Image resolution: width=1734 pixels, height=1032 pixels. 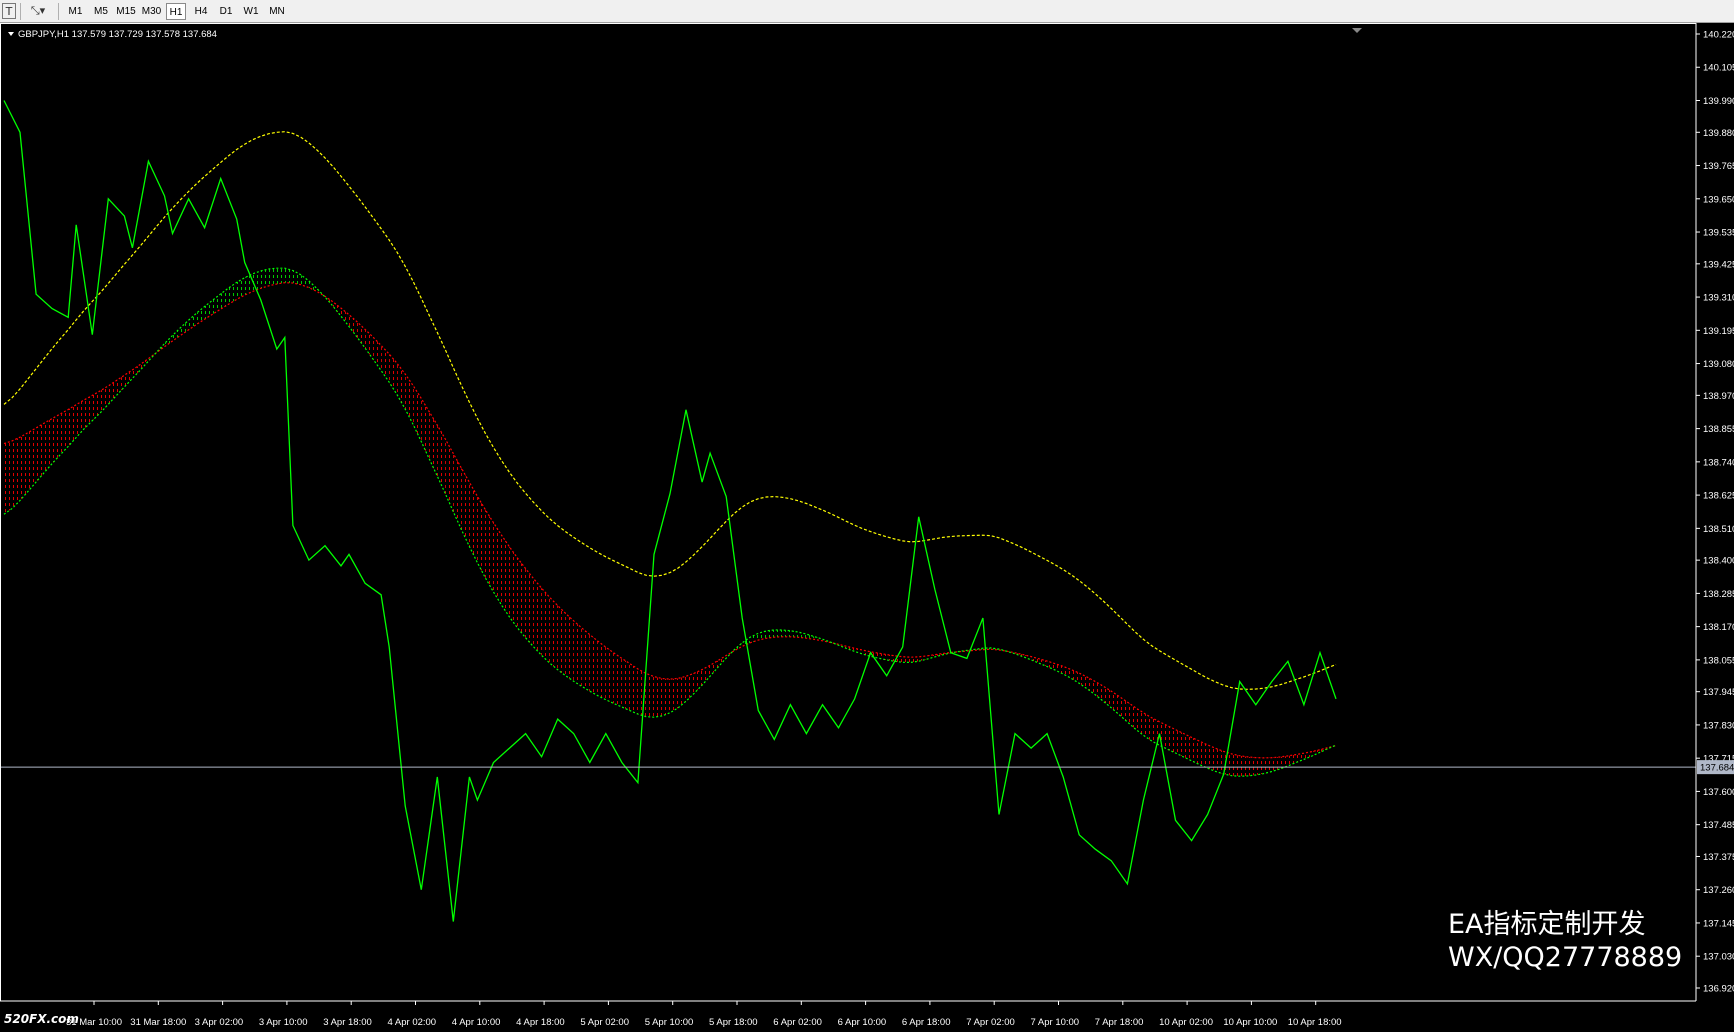 What do you see at coordinates (1718, 989) in the screenshot?
I see `y-tick-label: 136.920` at bounding box center [1718, 989].